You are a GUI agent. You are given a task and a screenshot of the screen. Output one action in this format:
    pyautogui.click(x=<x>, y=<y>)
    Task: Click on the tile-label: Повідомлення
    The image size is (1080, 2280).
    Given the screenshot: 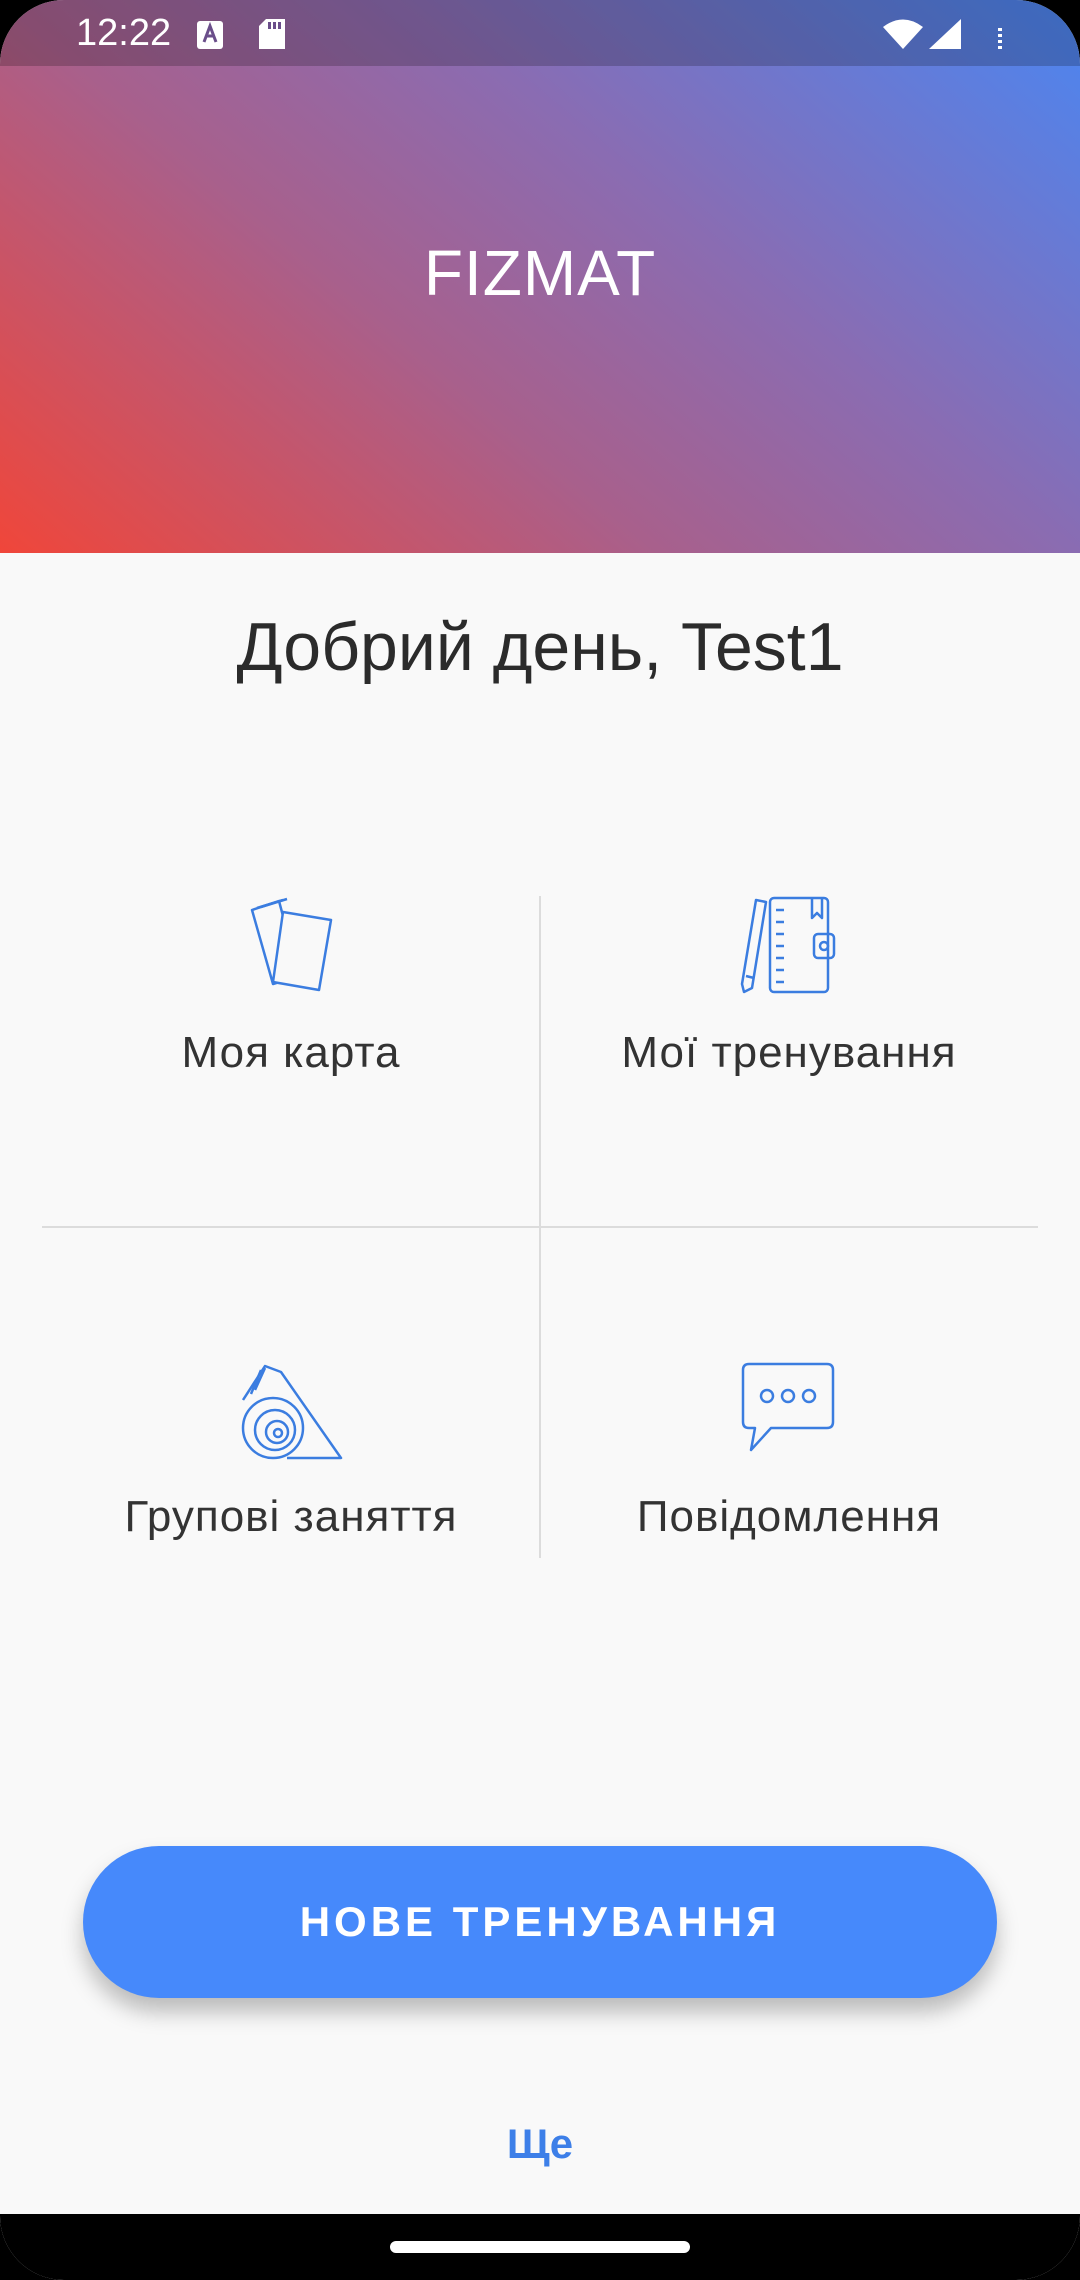 What is the action you would take?
    pyautogui.click(x=789, y=1516)
    